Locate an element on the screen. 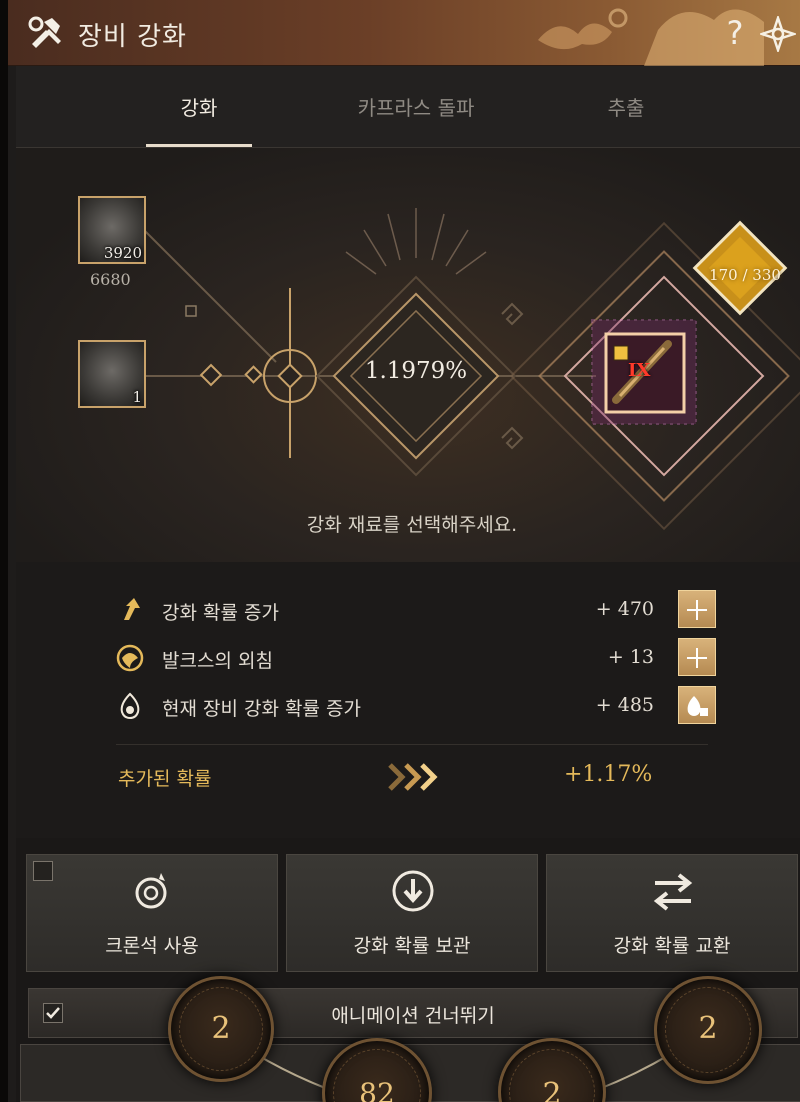 The width and height of the screenshot is (800, 1102). tab-active-indicator is located at coordinates (199, 145).